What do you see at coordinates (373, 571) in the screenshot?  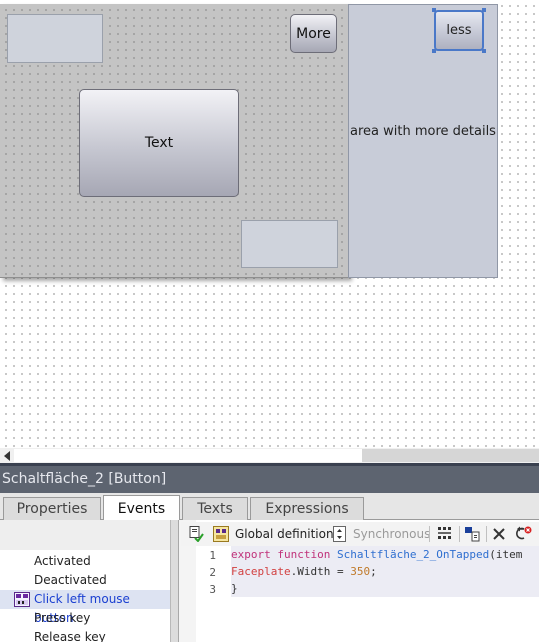 I see `code-token: ;` at bounding box center [373, 571].